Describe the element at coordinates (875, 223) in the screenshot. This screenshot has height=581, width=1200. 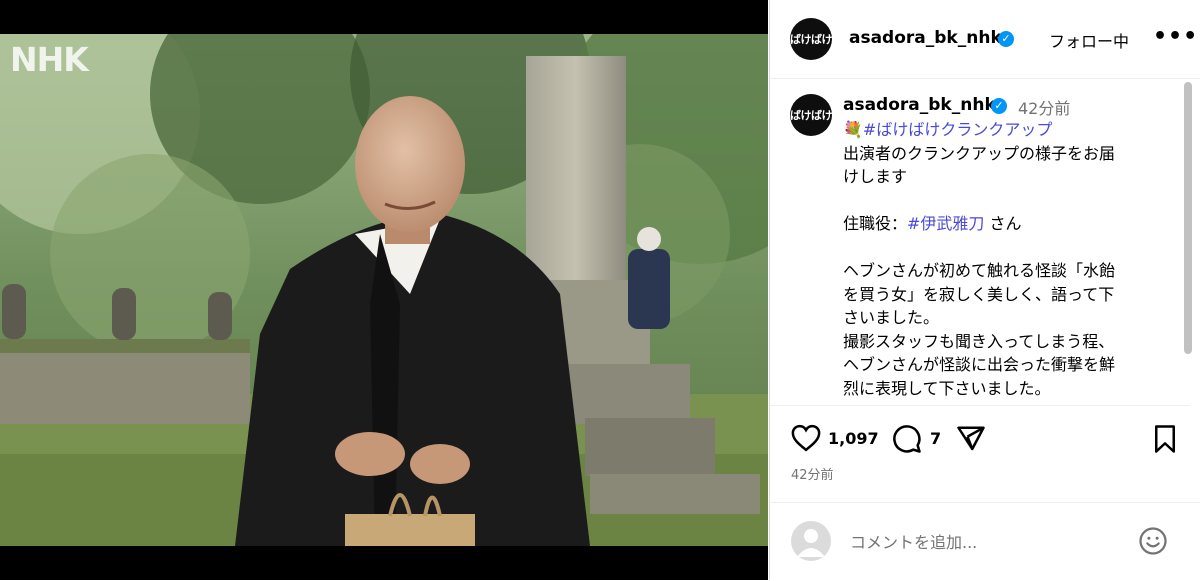
I see `caption-role-label: 住職役：` at that location.